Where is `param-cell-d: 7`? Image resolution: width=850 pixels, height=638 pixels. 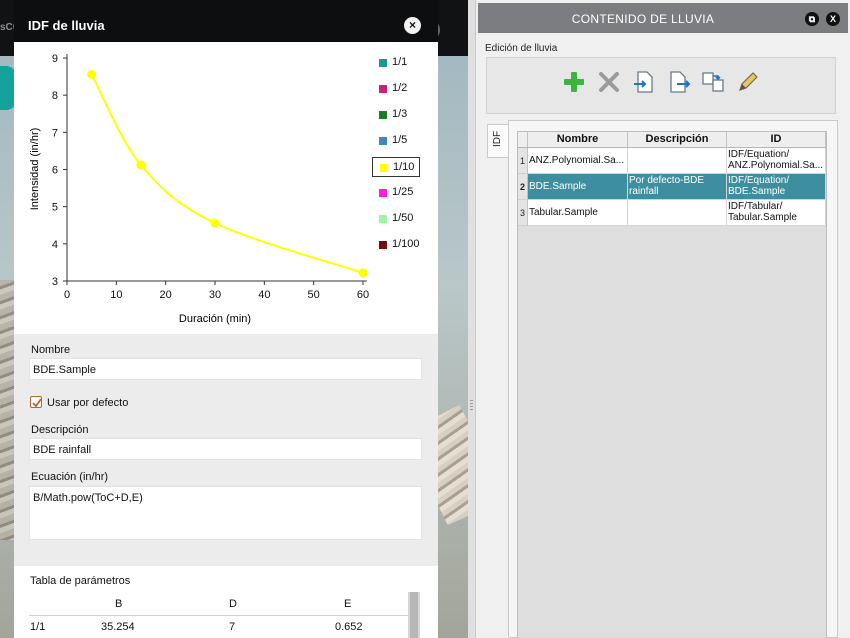 param-cell-d: 7 is located at coordinates (232, 627).